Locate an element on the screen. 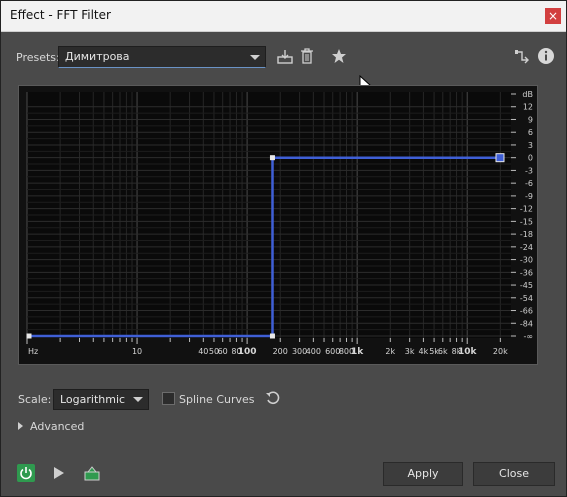 The image size is (567, 497). routing-icon is located at coordinates (522, 56).